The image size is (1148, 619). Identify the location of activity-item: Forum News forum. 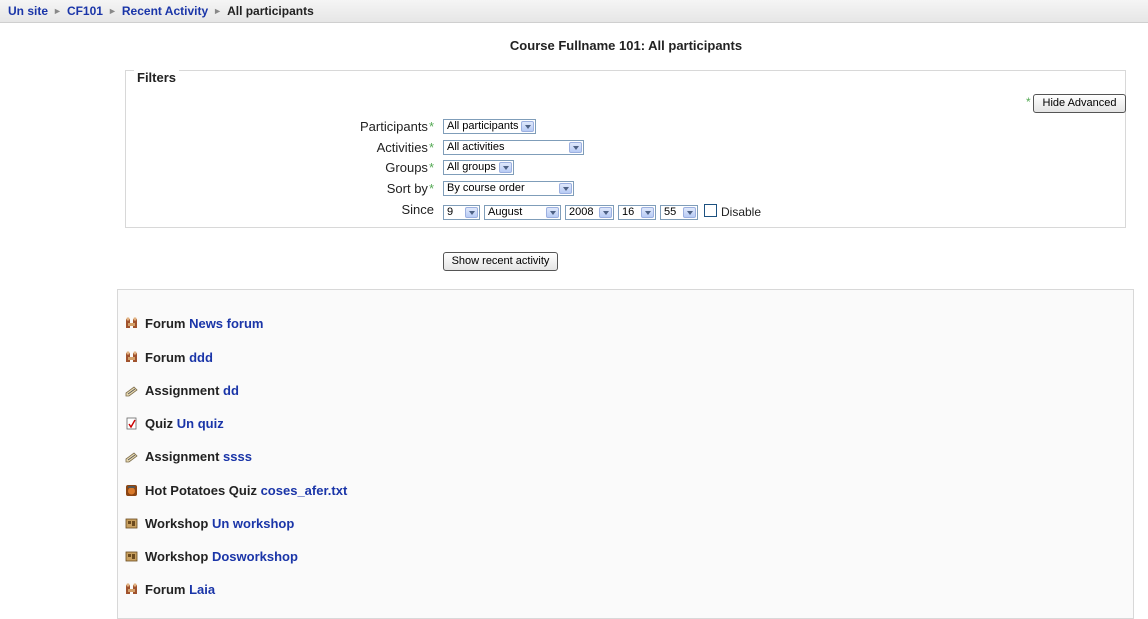
(194, 324).